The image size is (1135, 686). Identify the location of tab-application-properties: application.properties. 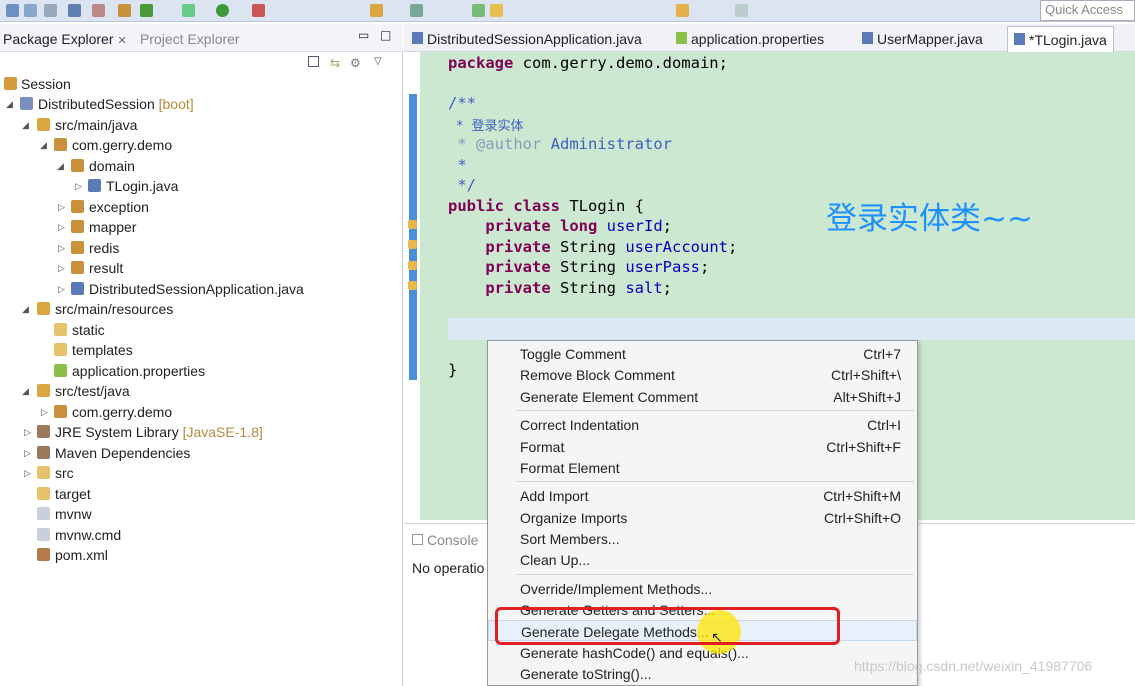
(750, 39).